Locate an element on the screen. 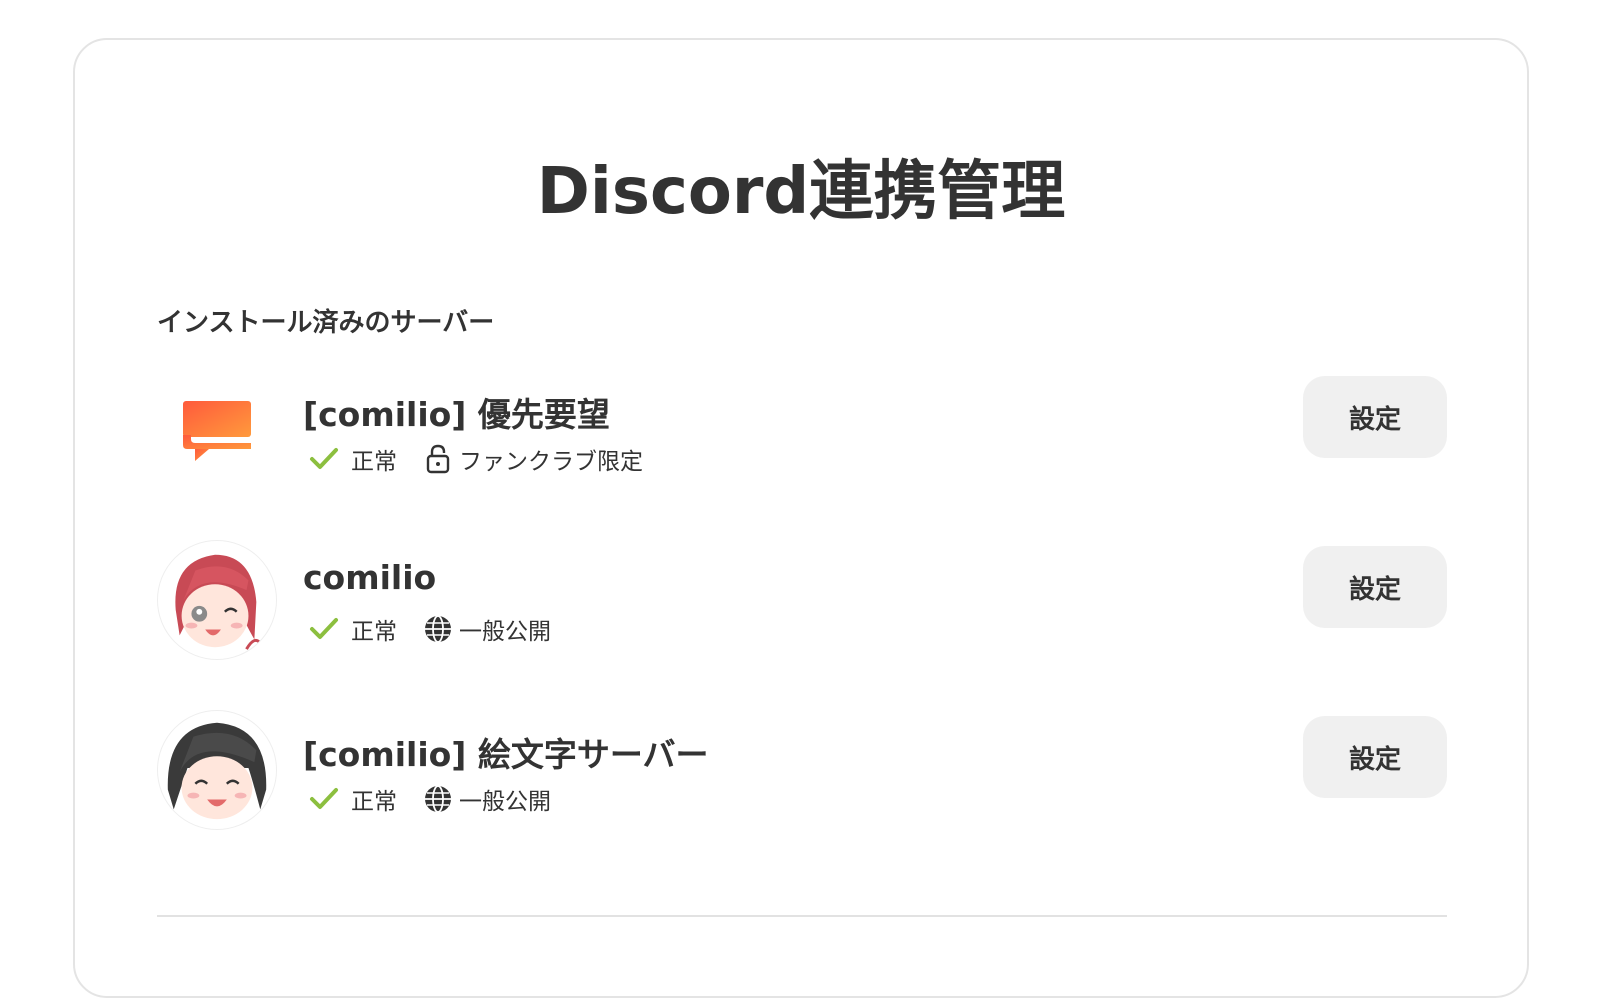 The width and height of the screenshot is (1614, 998). server-name: [comilio] 優先要望 is located at coordinates (456, 414).